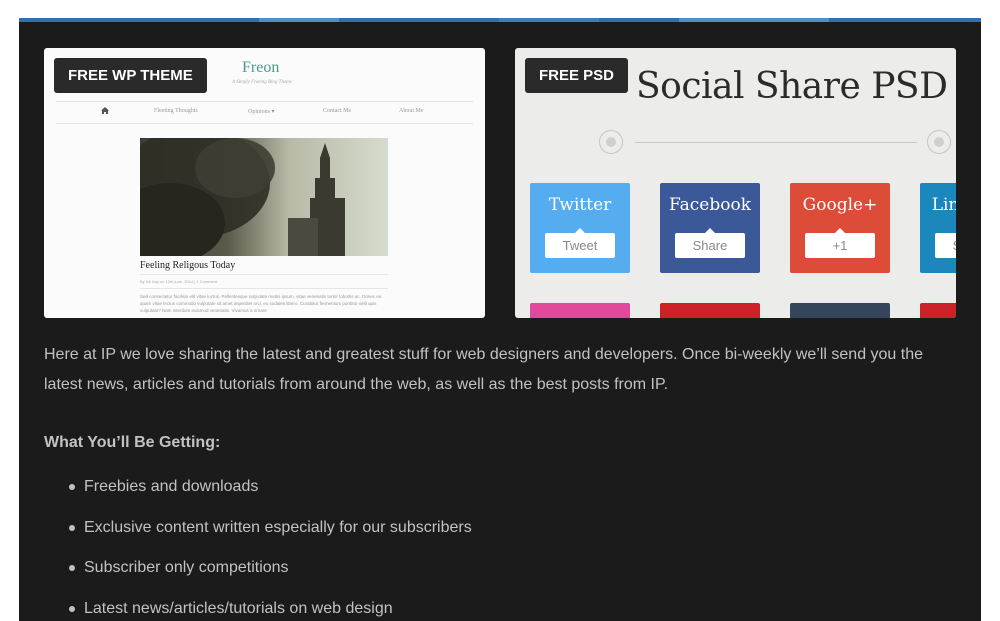 This screenshot has height=621, width=1000. I want to click on social-network-name: Google+, so click(840, 205).